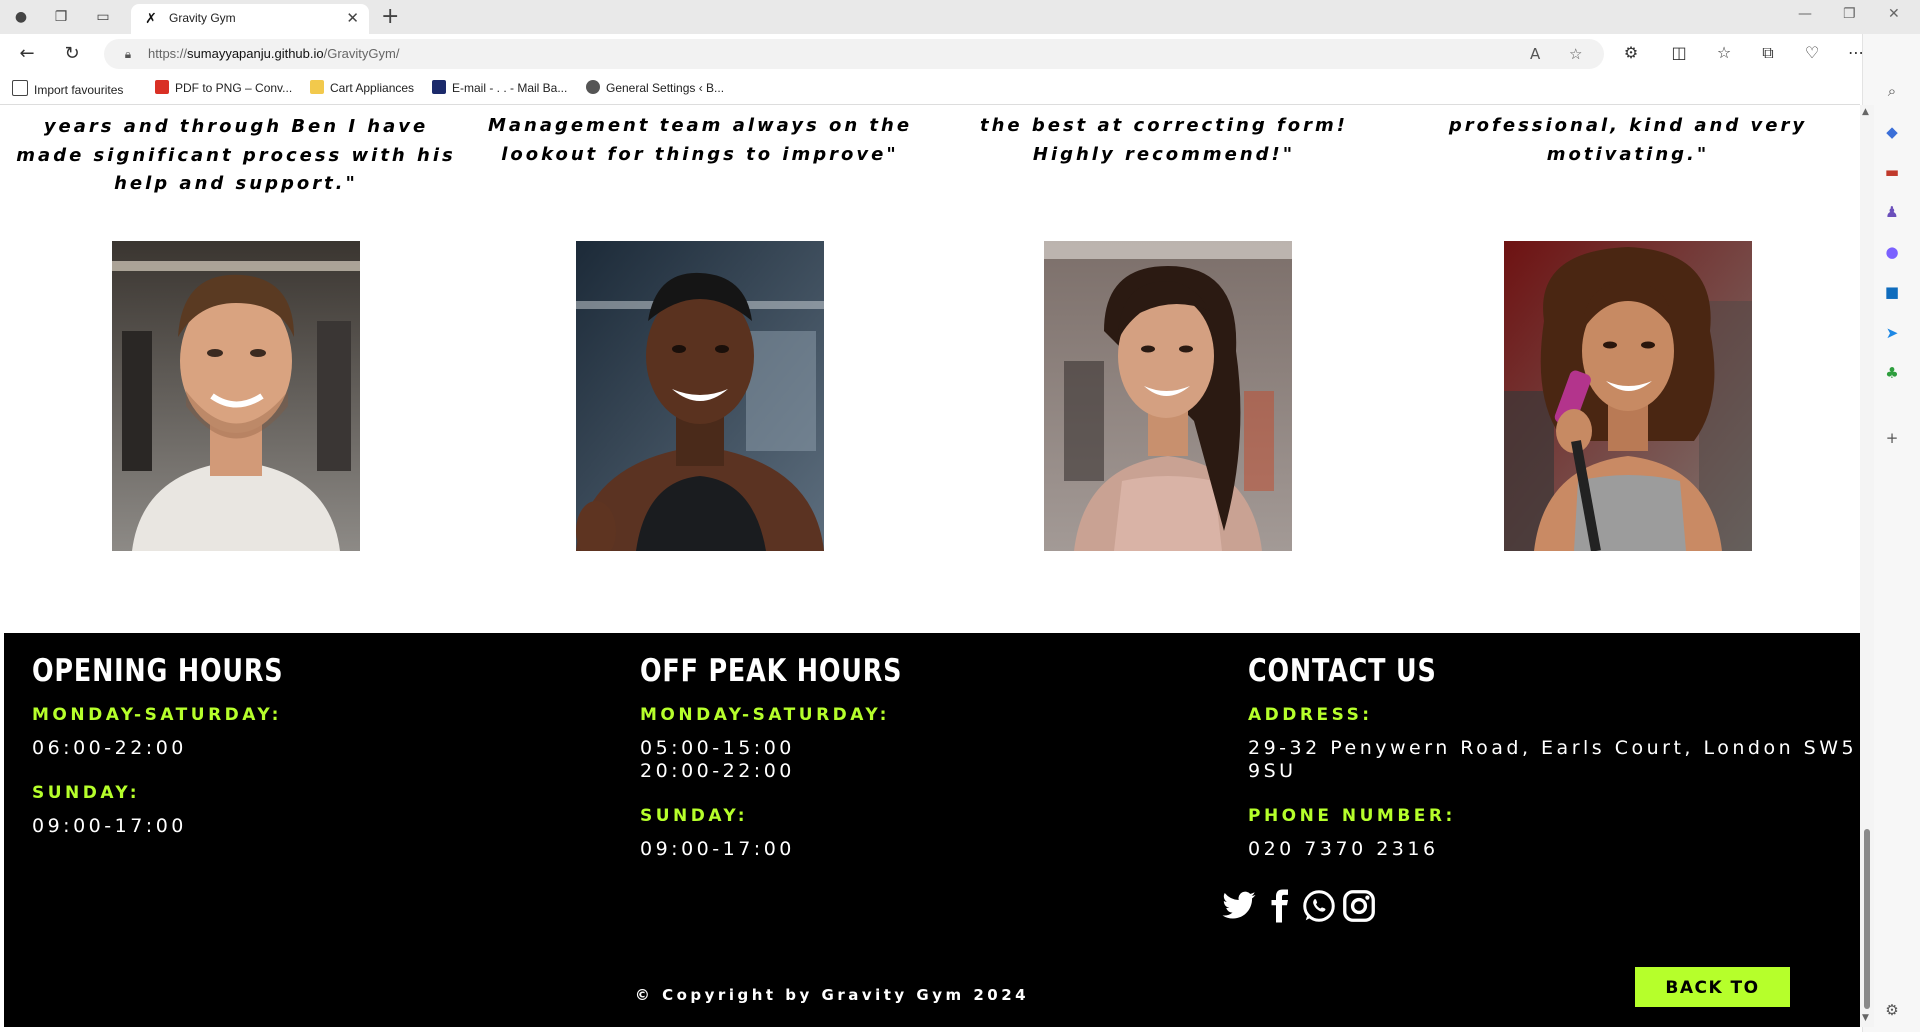  Describe the element at coordinates (1724, 52) in the screenshot. I see `favorites-icon: ☆` at that location.